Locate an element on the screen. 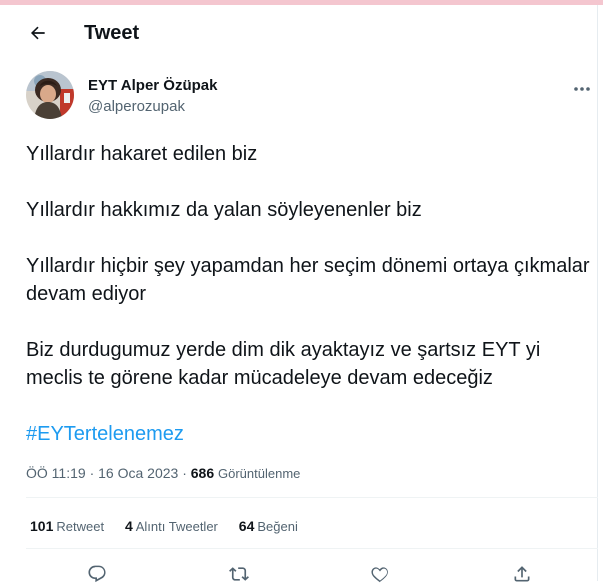  retweets-label: Retweet is located at coordinates (80, 526).